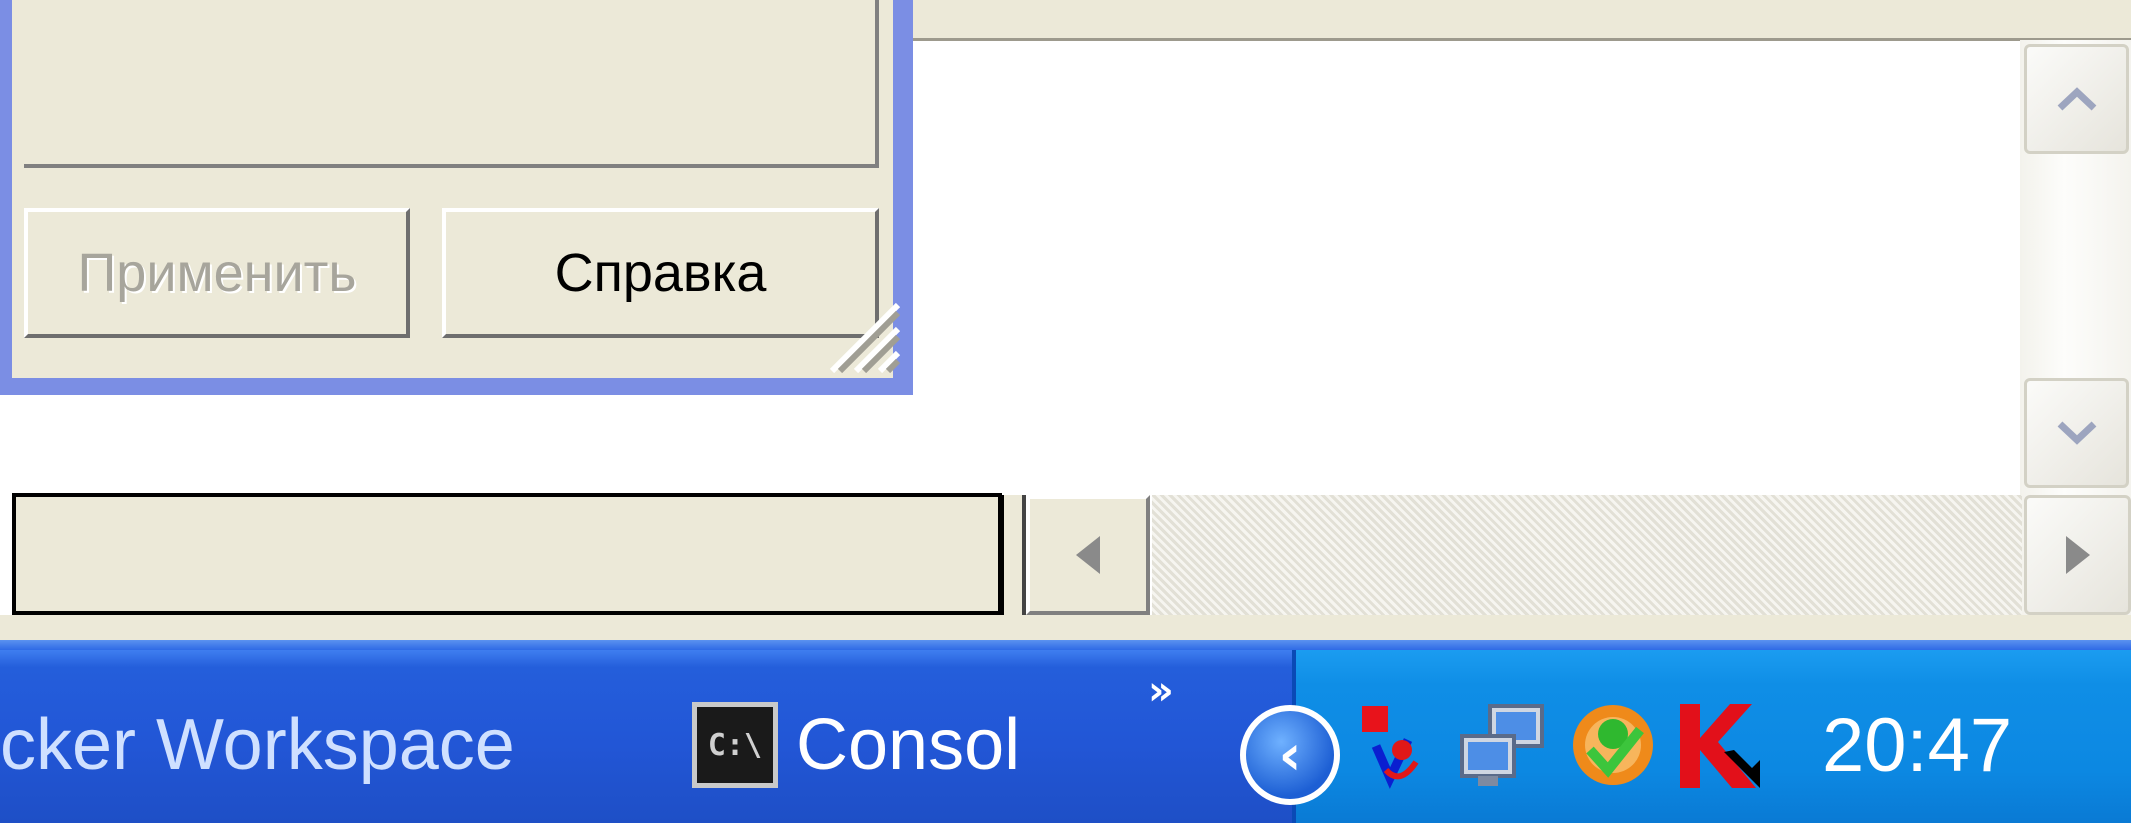  I want to click on taskbar-button-label: cker Workspace, so click(257, 745).